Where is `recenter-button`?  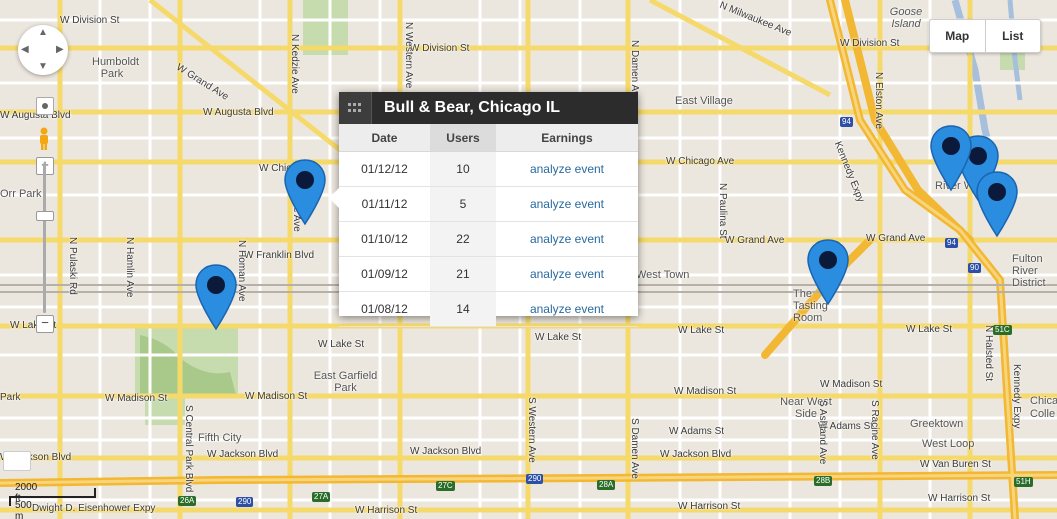
recenter-button is located at coordinates (45, 106).